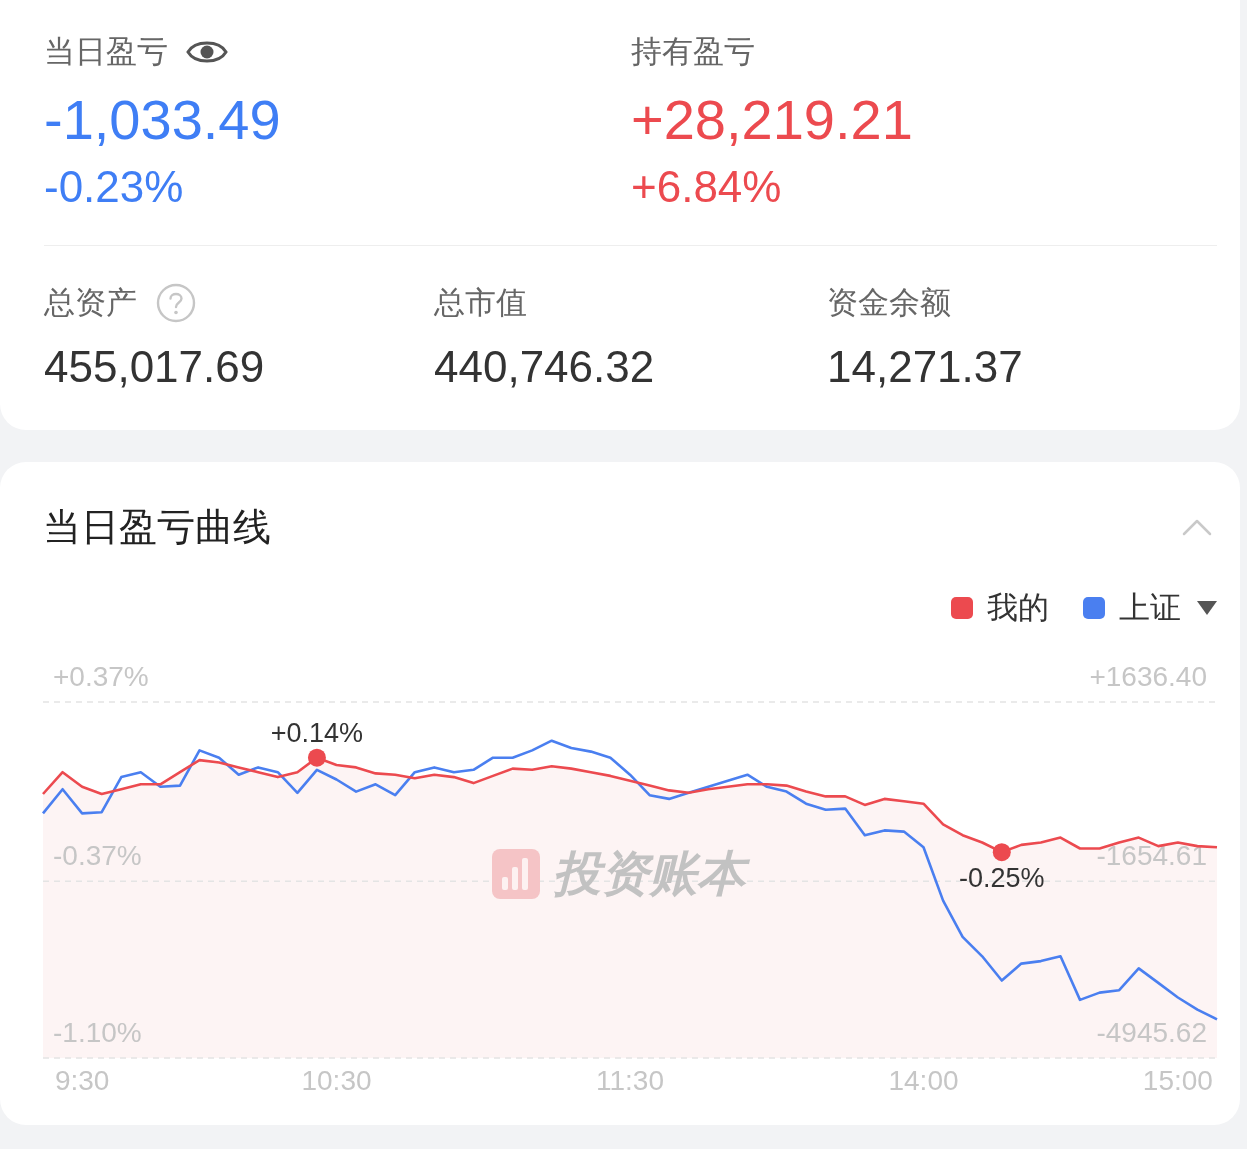 Image resolution: width=1247 pixels, height=1149 pixels. I want to click on y-axis-label: +1636.40, so click(1148, 676).